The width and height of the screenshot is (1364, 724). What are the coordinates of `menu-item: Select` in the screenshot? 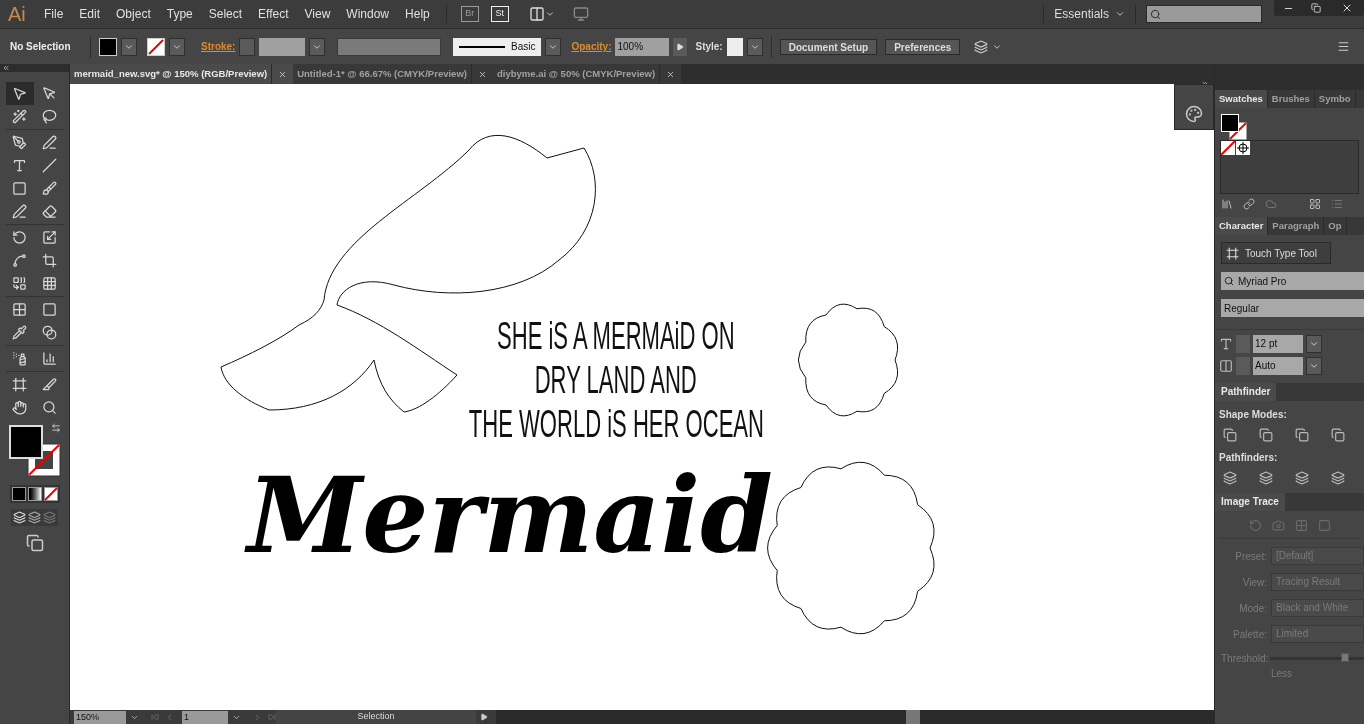 It's located at (225, 14).